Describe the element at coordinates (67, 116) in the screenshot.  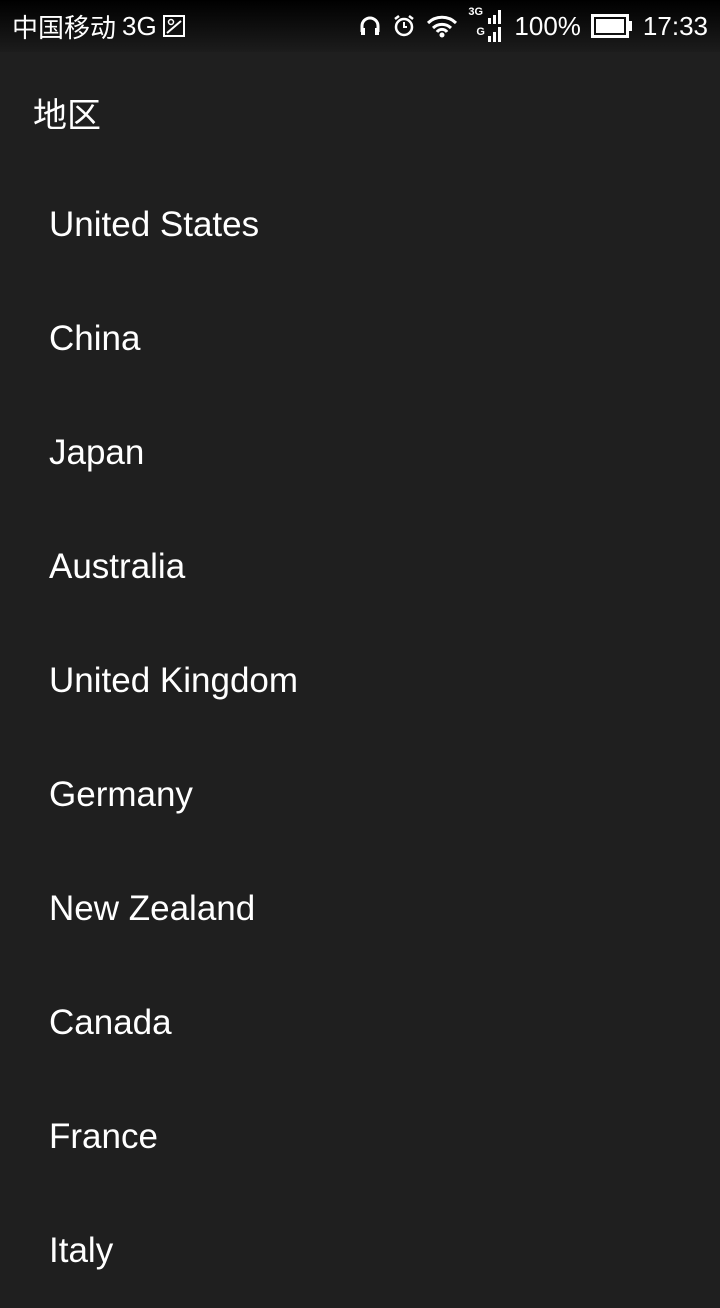
I see `page-title: 地区` at that location.